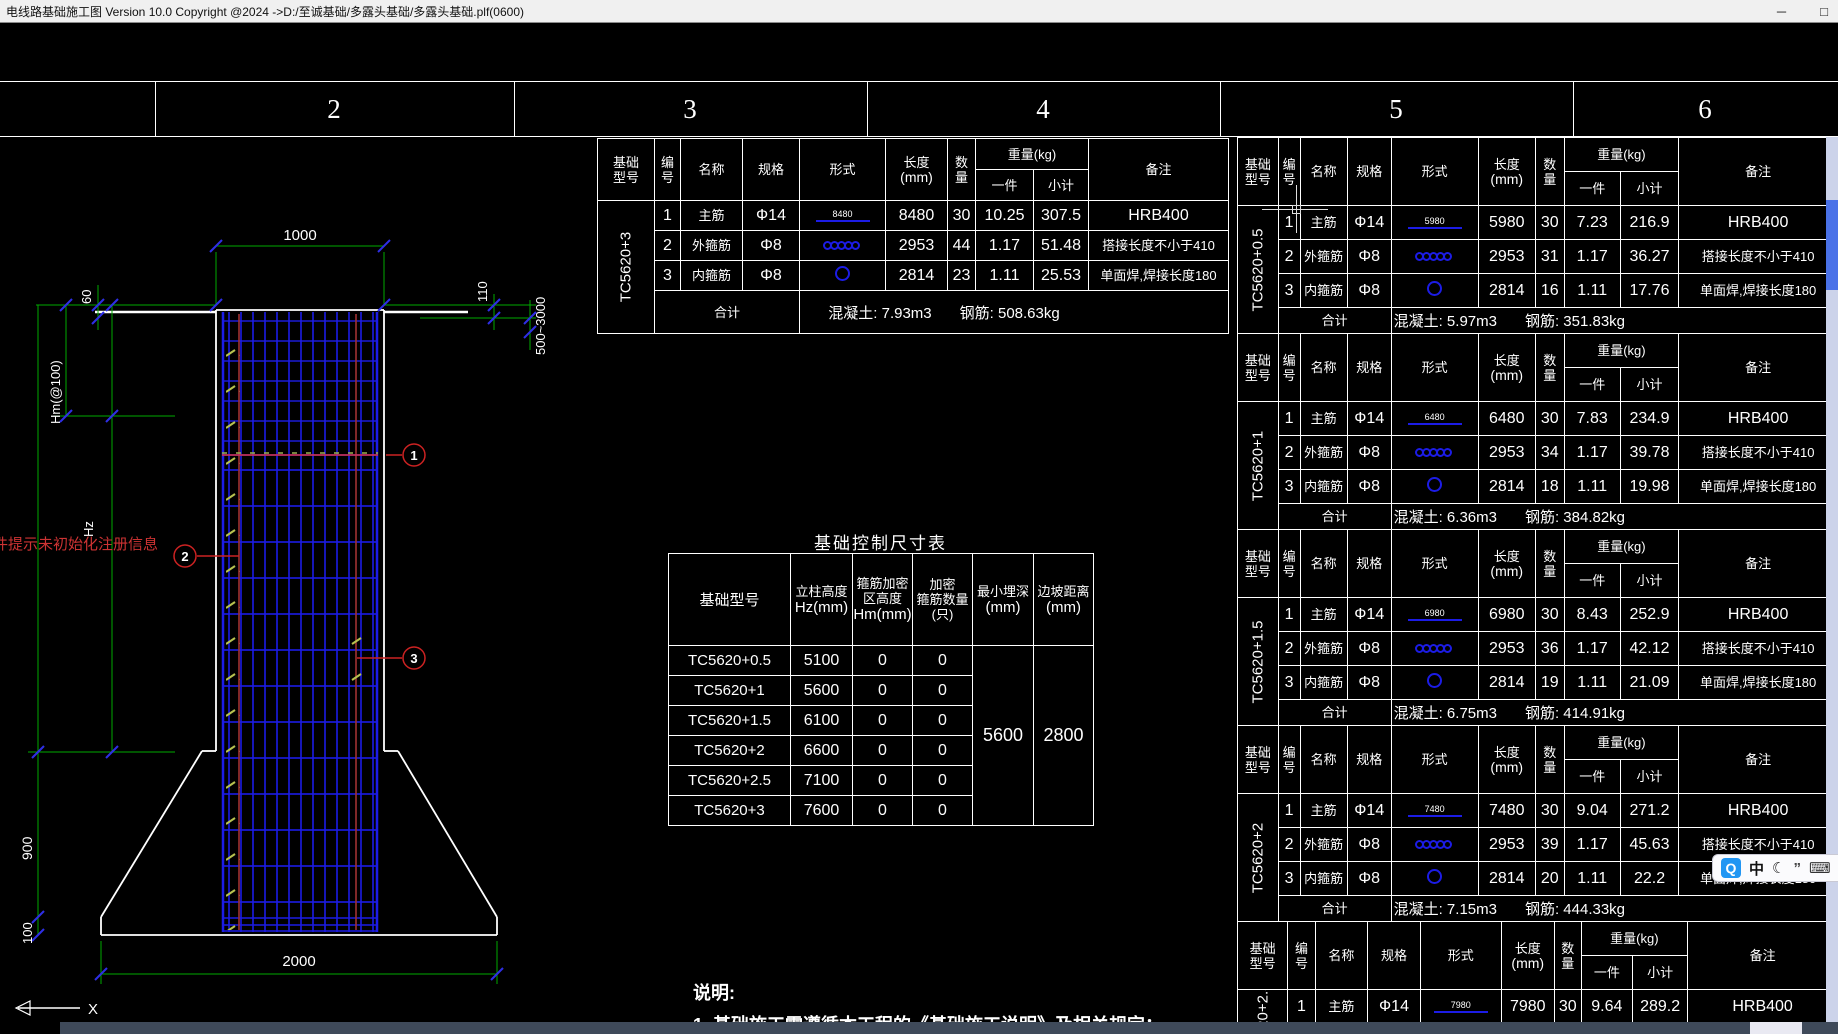  I want to click on cell-weight-one: 8.43, so click(1592, 614).